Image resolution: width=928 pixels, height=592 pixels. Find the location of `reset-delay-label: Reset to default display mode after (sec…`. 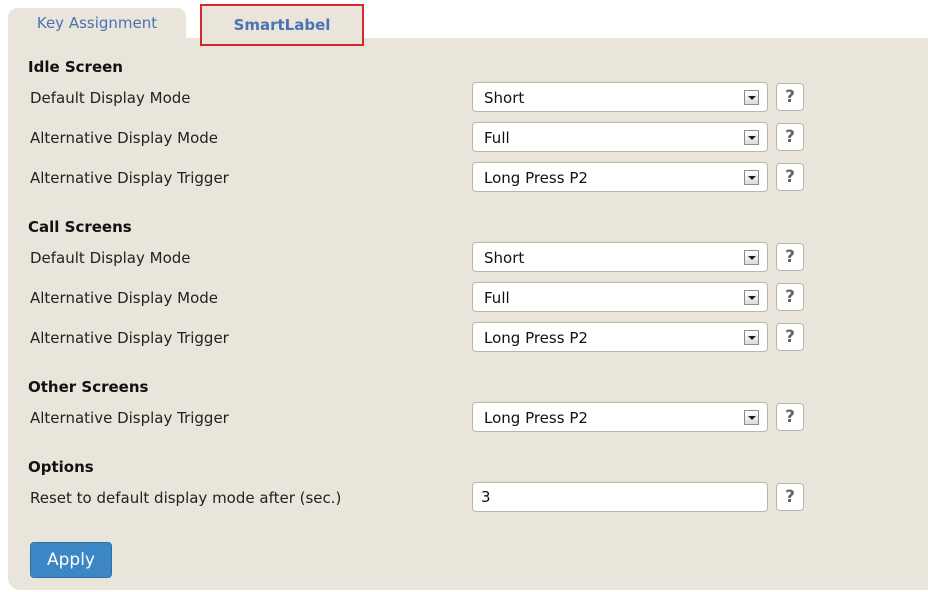

reset-delay-label: Reset to default display mode after (sec… is located at coordinates (186, 498).